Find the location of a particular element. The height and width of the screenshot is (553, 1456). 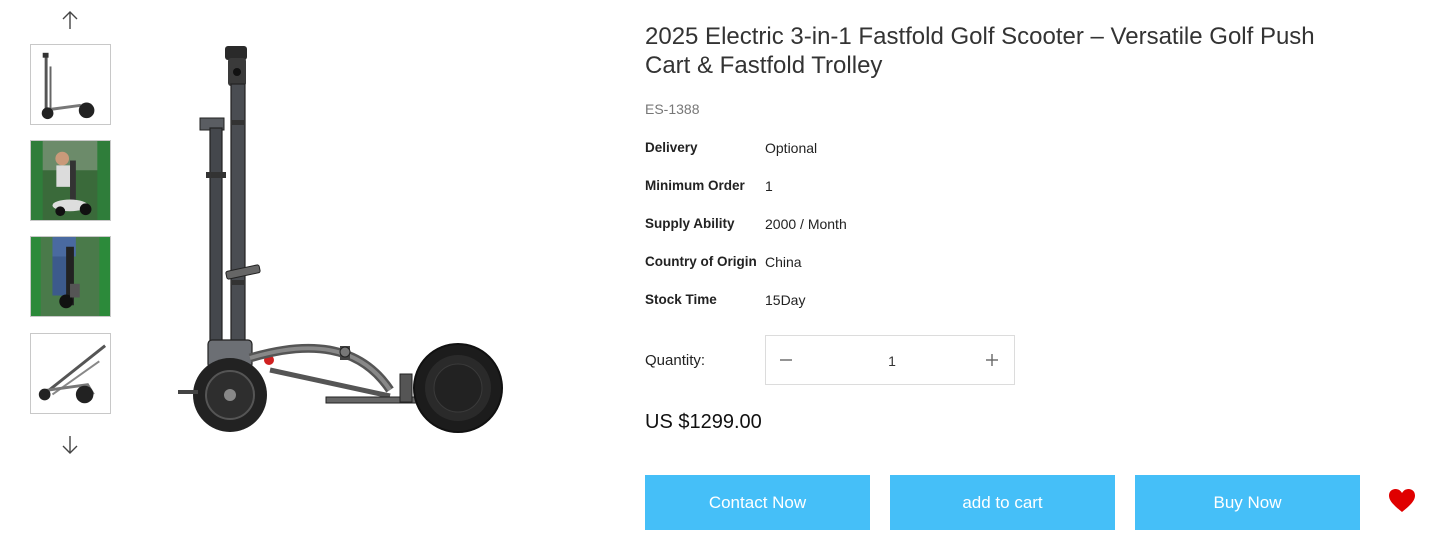

add-to-cart-button: add to cart is located at coordinates (1002, 502).